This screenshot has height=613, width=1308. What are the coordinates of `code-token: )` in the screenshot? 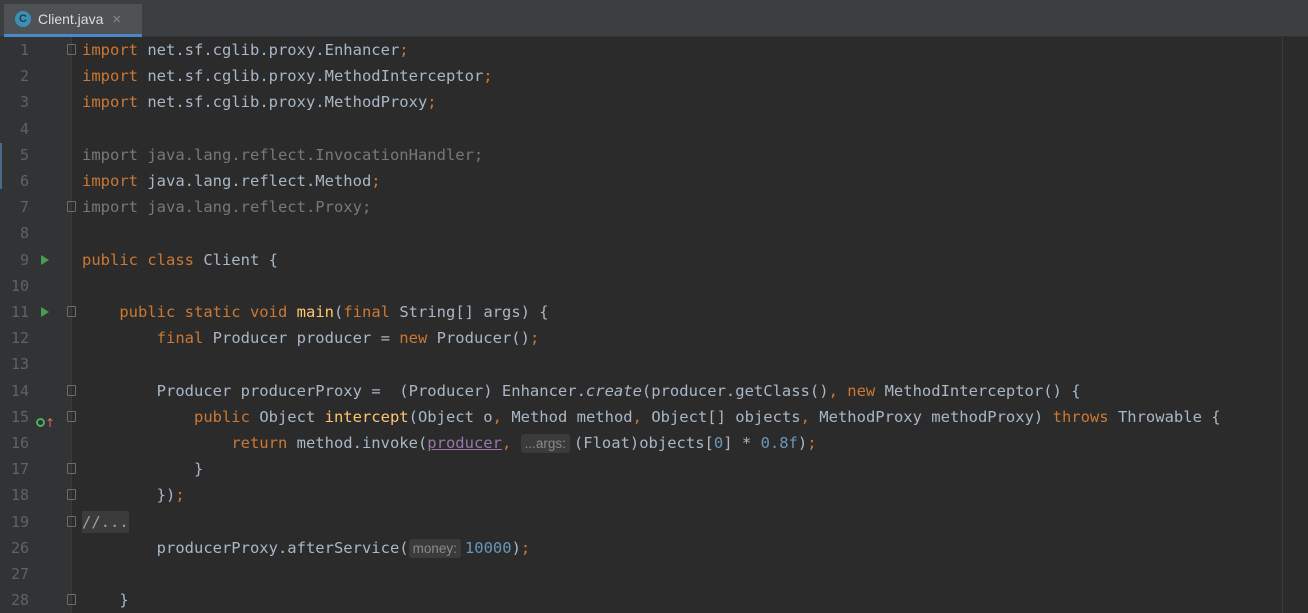 It's located at (802, 443).